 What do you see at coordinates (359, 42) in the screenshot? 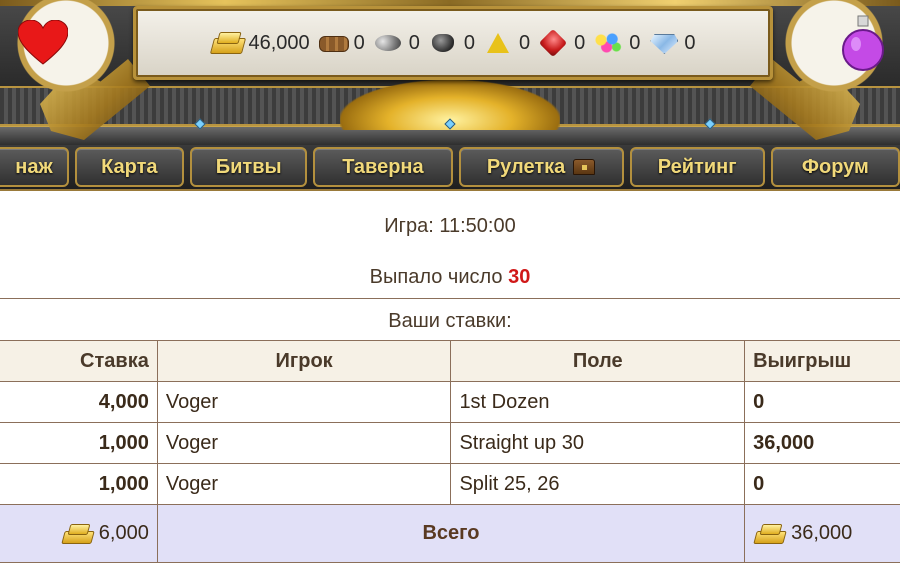
I see `resource-wood-value: 0` at bounding box center [359, 42].